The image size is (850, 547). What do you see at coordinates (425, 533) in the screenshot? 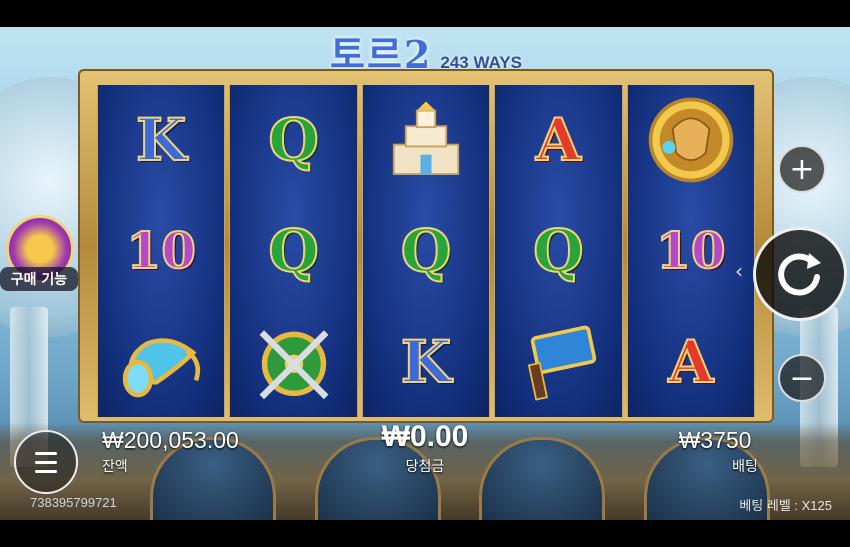
I see `footer-bar` at bounding box center [425, 533].